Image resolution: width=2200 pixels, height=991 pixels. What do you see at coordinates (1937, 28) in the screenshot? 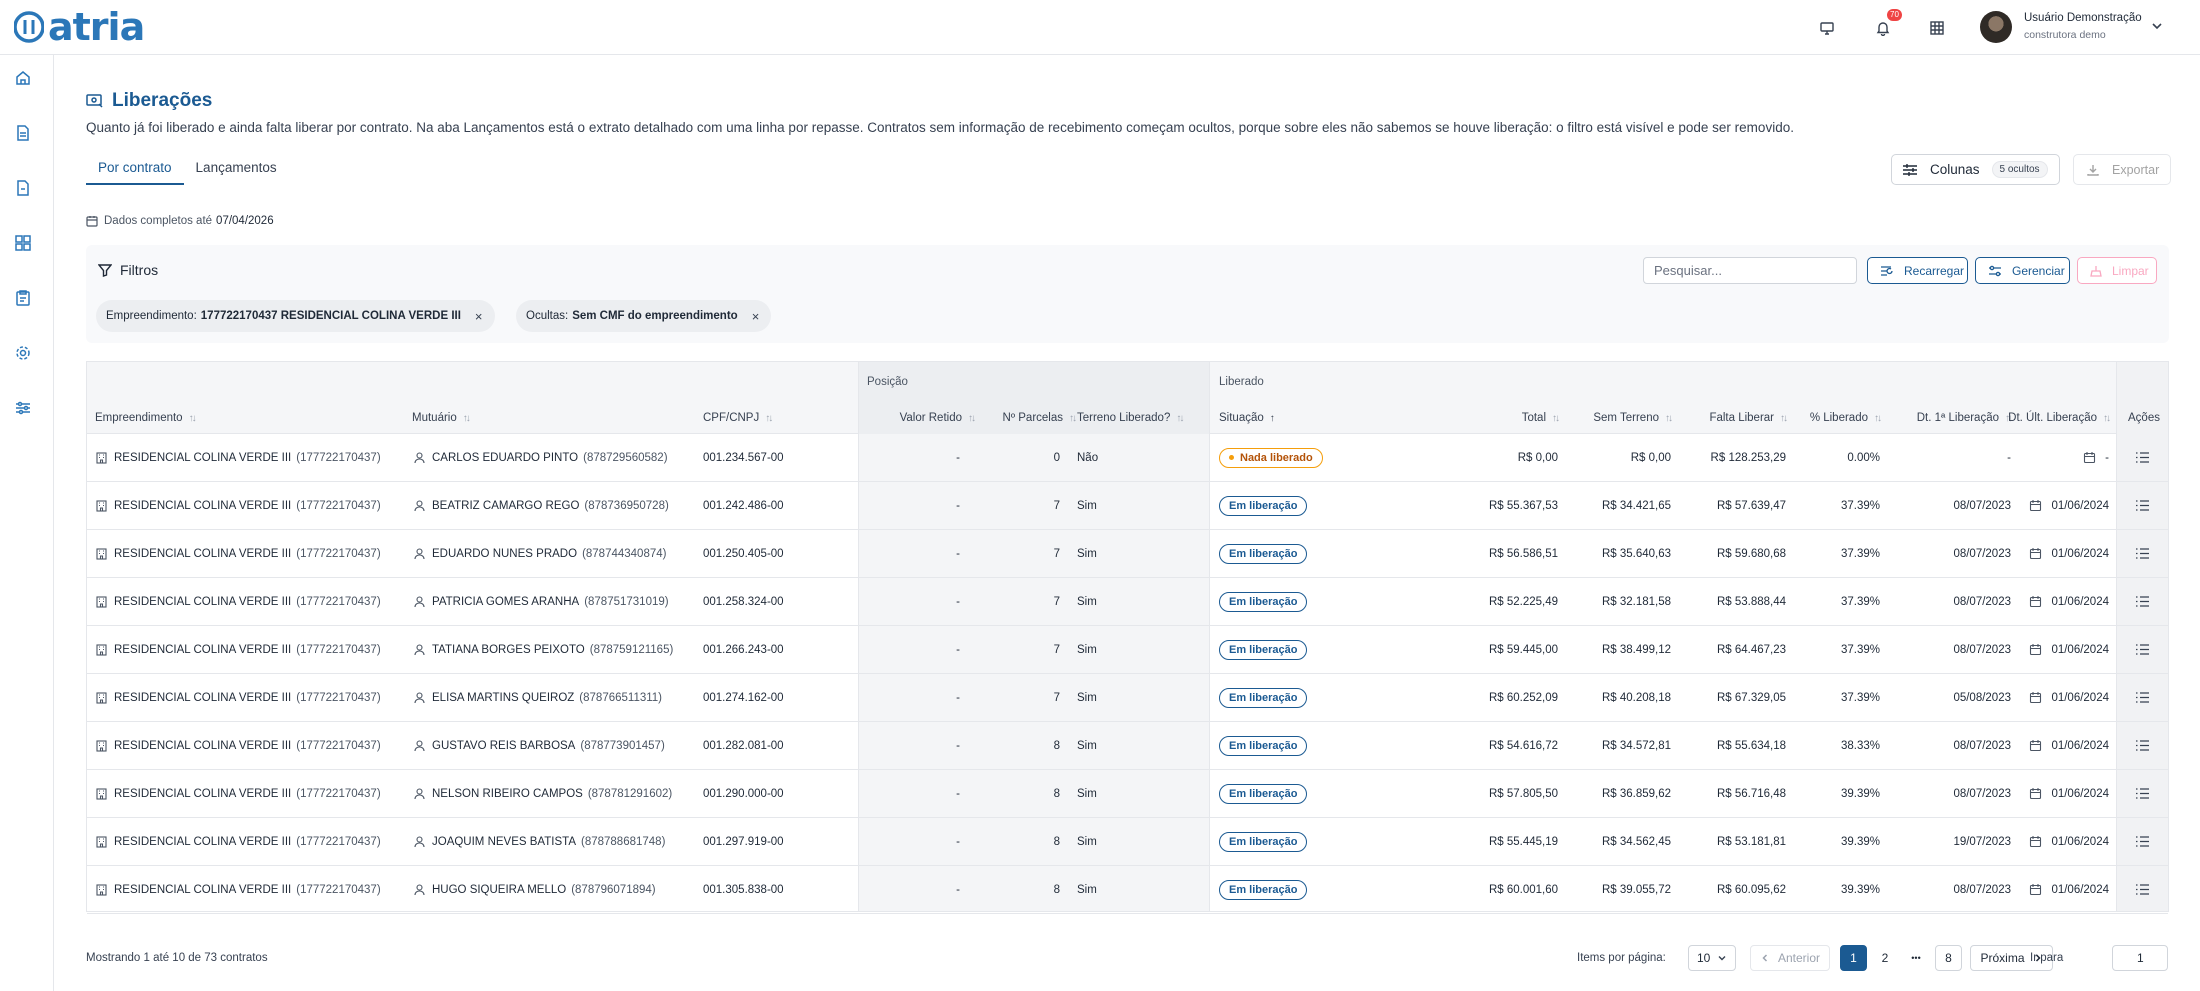
I see `apps-grid-icon` at bounding box center [1937, 28].